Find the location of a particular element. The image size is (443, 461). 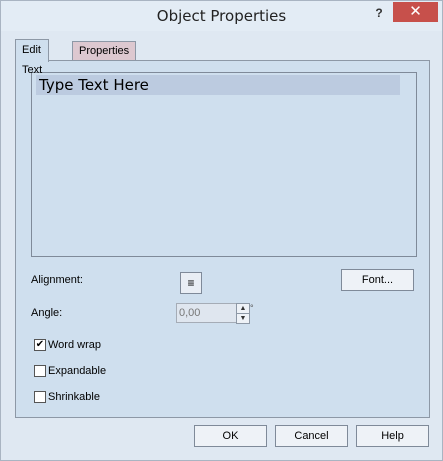

word-wrap-label: Word wrap is located at coordinates (74, 345).